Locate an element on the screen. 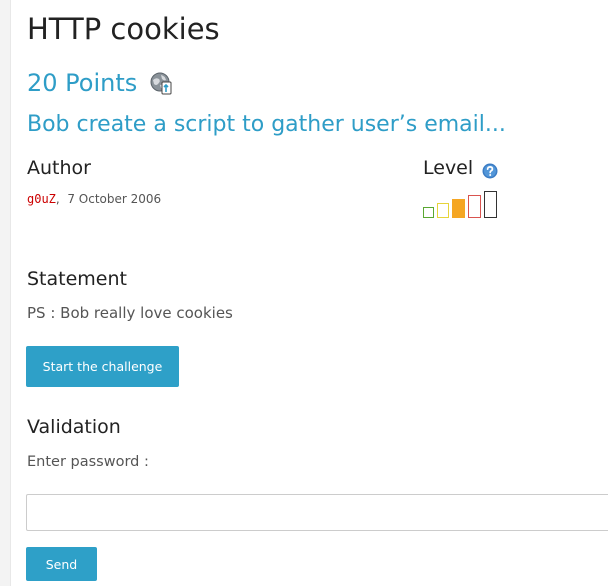 This screenshot has width=608, height=586. level-heading-label: Level is located at coordinates (448, 168).